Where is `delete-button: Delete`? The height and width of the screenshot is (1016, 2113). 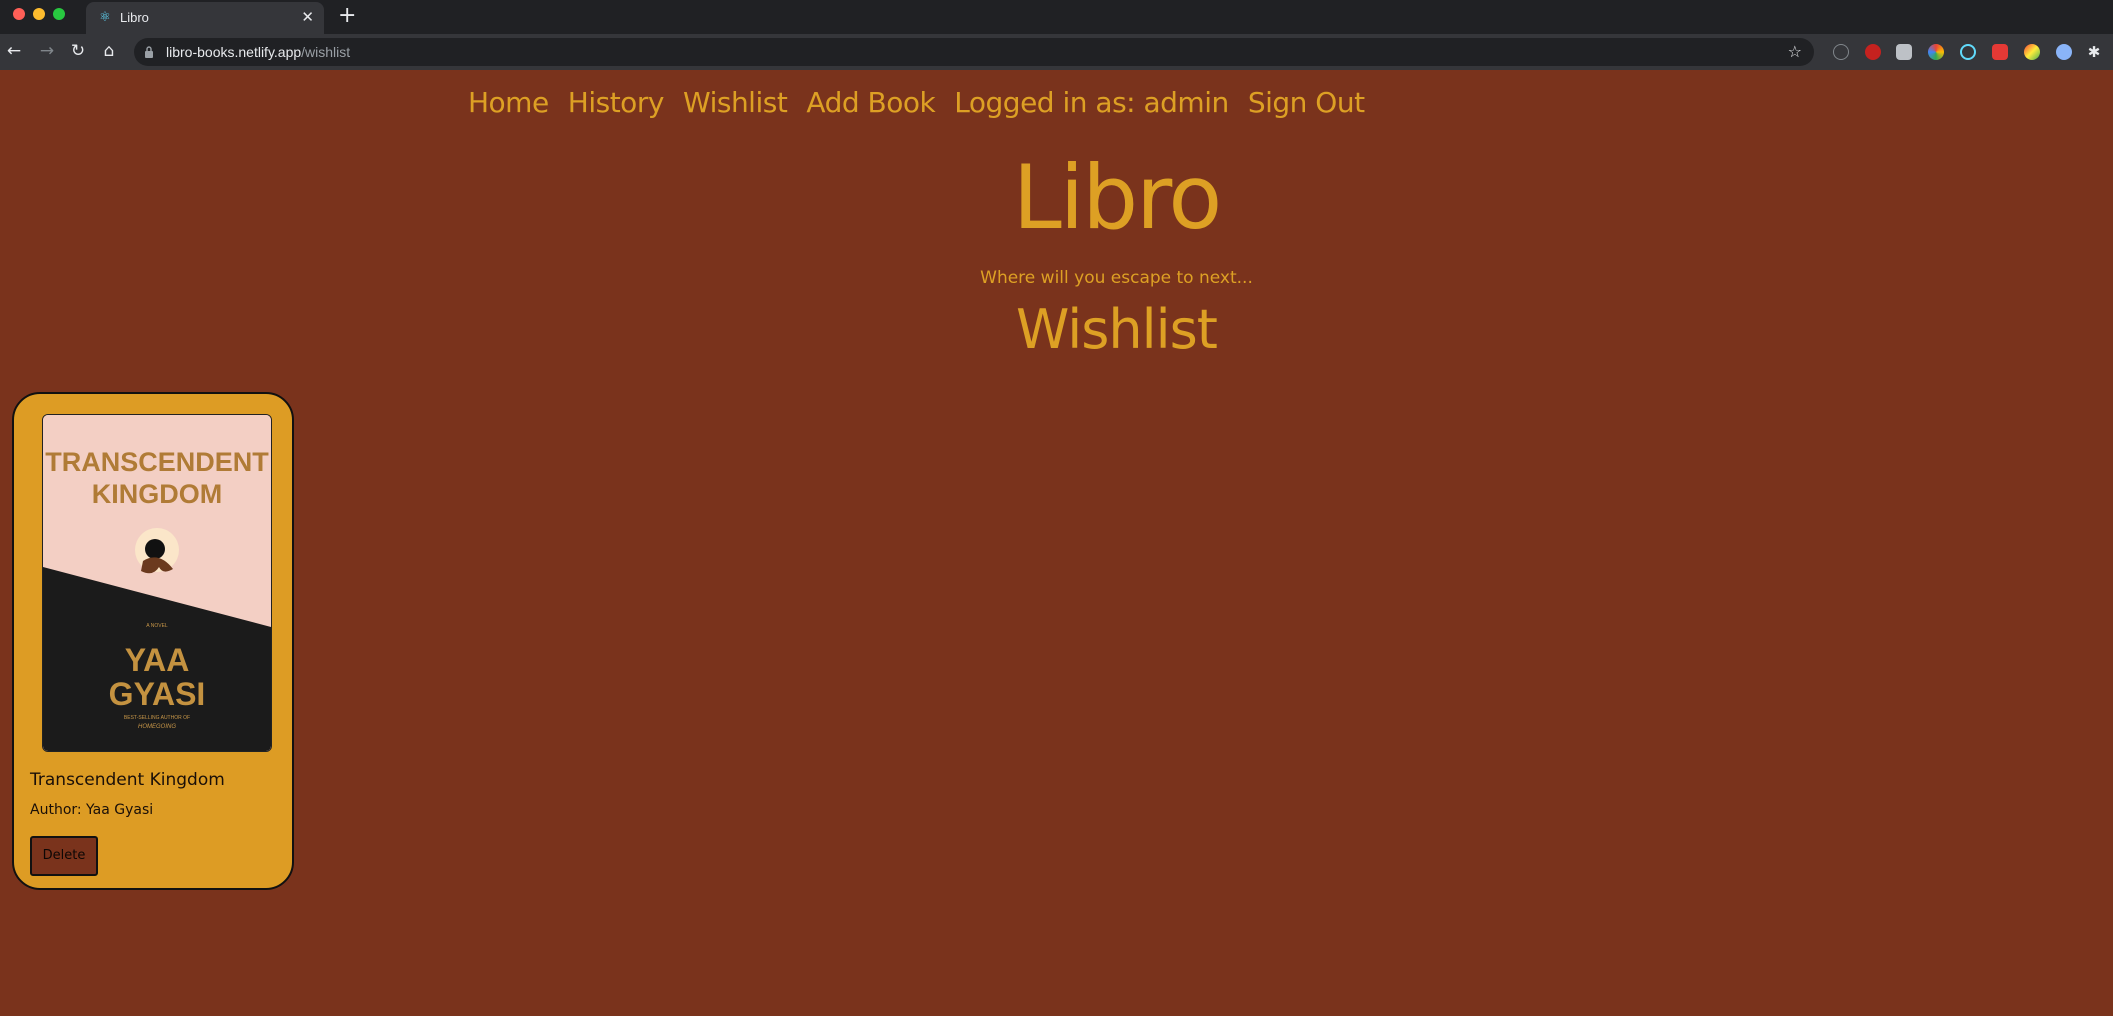
delete-button: Delete is located at coordinates (64, 856).